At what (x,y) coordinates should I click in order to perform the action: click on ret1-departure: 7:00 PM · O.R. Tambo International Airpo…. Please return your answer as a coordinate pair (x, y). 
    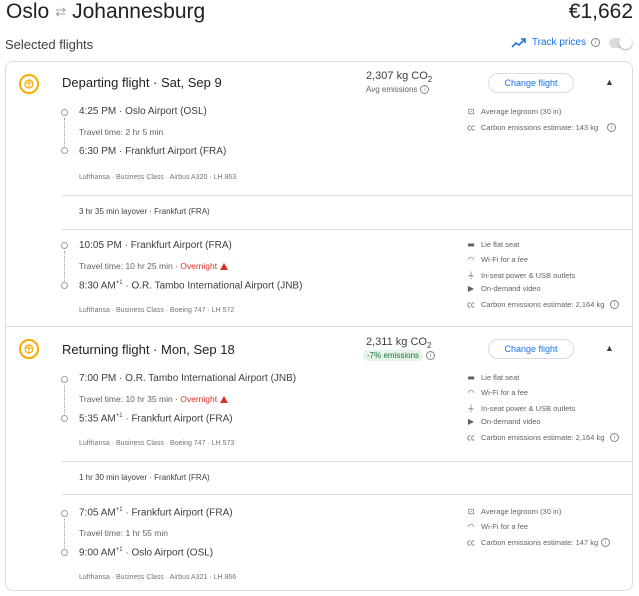
    Looking at the image, I should click on (188, 378).